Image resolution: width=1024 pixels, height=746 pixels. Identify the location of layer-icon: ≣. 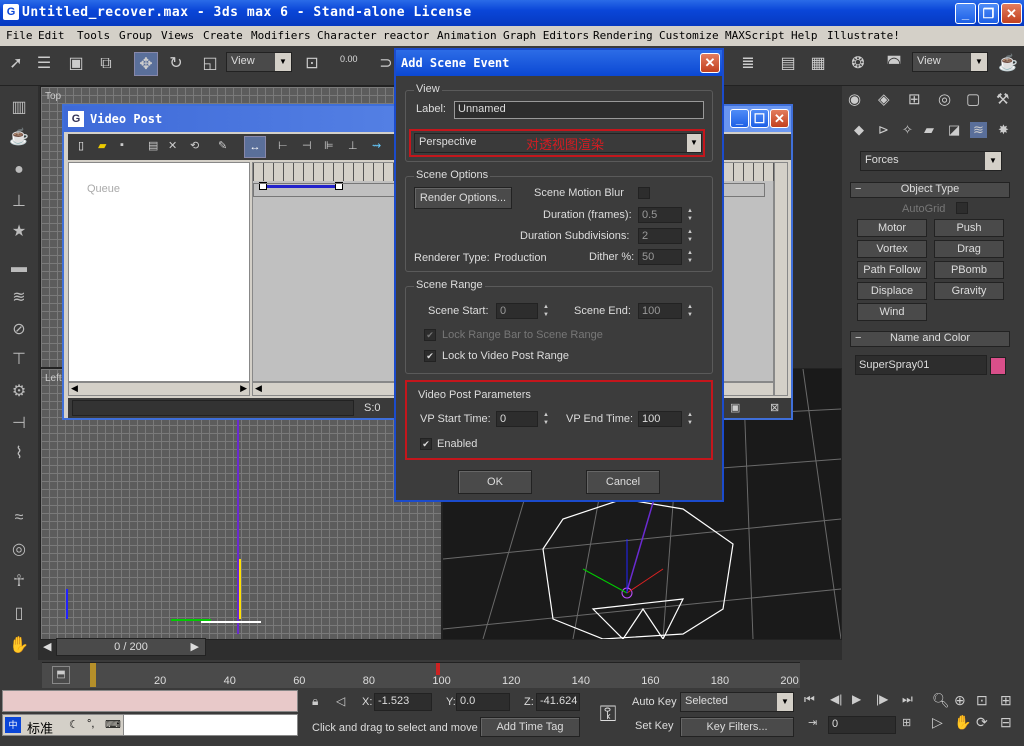
(748, 64).